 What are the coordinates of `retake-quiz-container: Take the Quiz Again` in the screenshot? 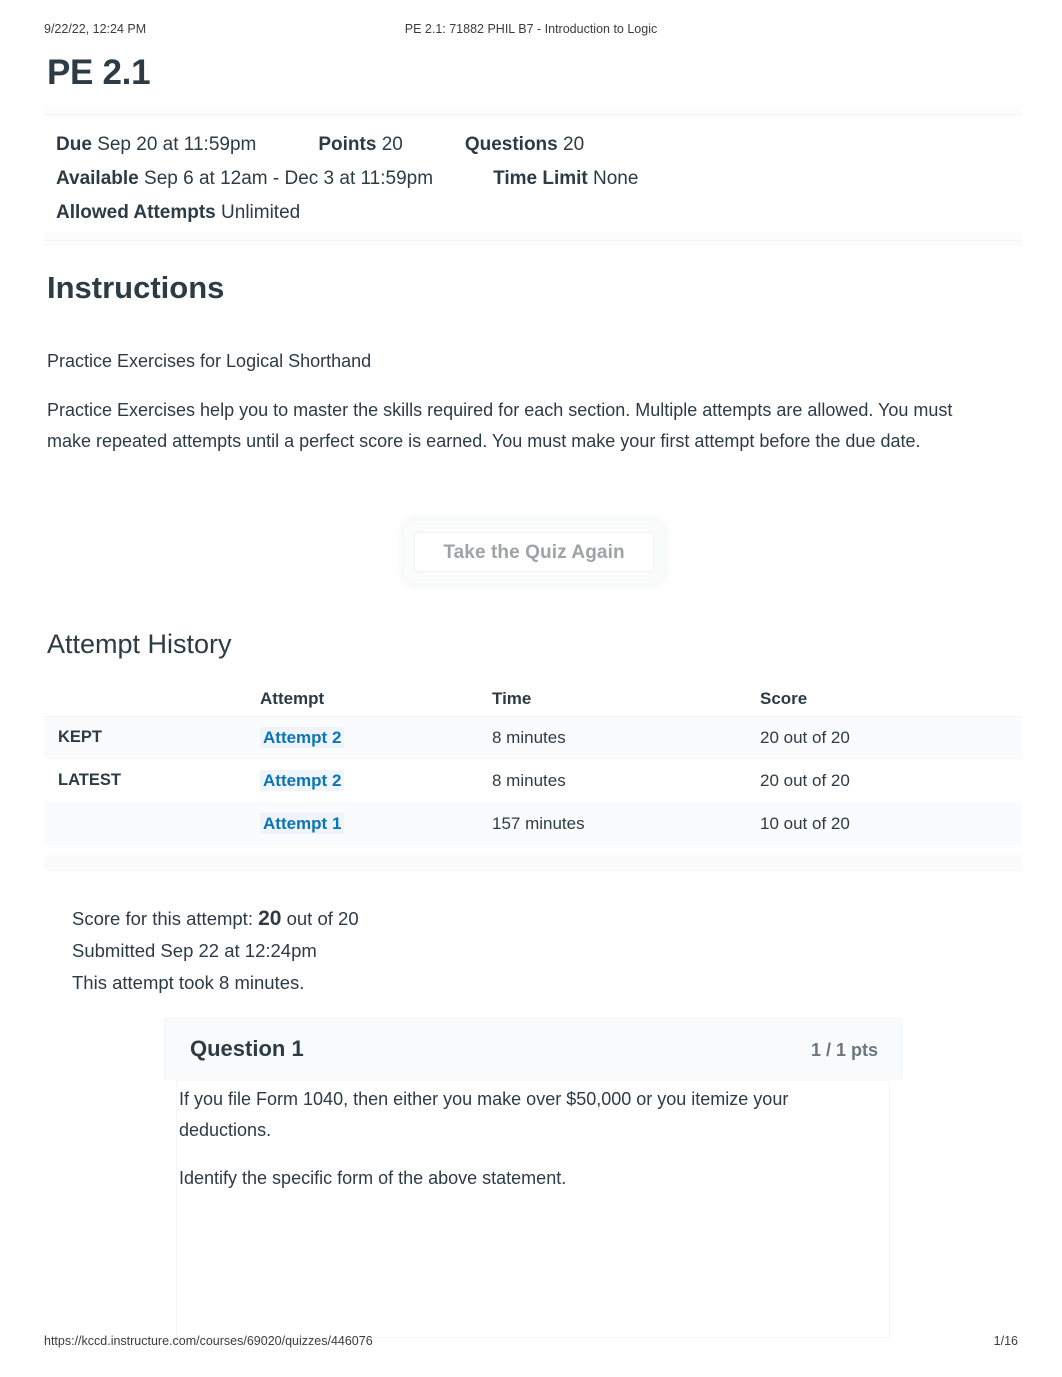 It's located at (534, 552).